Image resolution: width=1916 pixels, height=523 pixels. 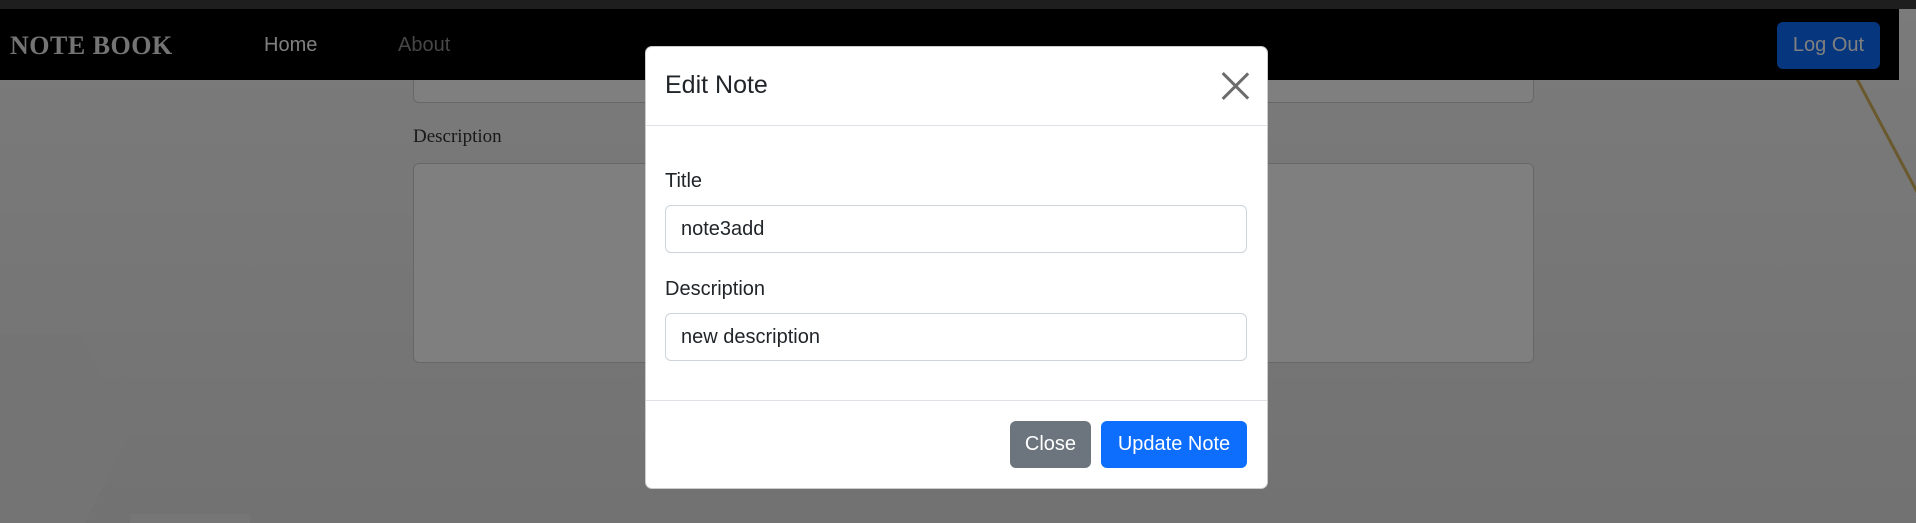 I want to click on update-note-button: Update Note, so click(x=1174, y=444).